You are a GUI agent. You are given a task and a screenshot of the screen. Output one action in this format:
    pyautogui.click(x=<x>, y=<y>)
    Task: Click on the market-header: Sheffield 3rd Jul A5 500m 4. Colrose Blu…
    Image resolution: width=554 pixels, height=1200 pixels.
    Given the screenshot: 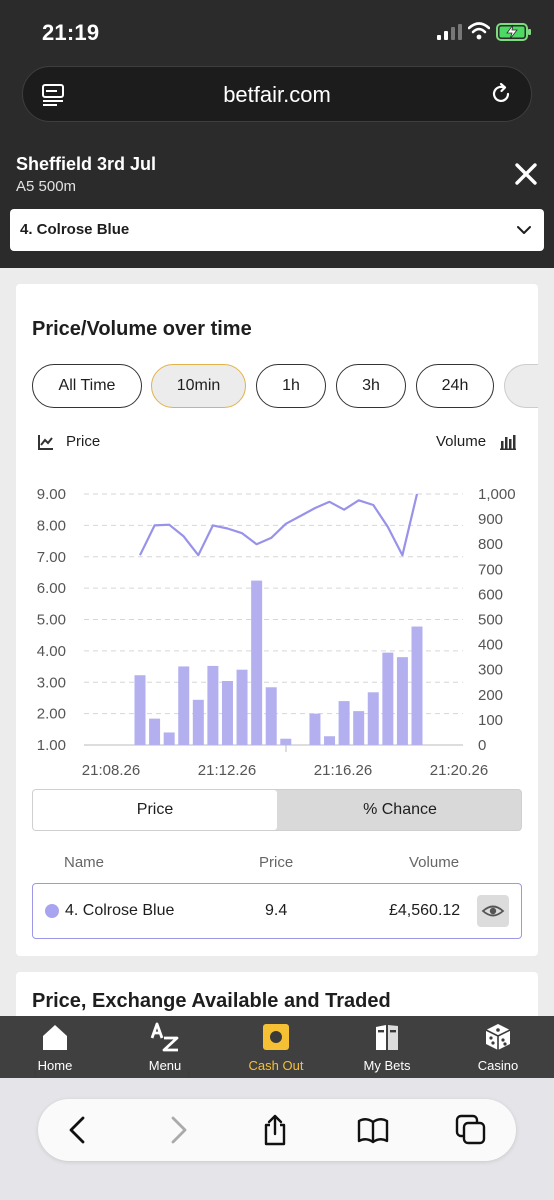 What is the action you would take?
    pyautogui.click(x=277, y=204)
    